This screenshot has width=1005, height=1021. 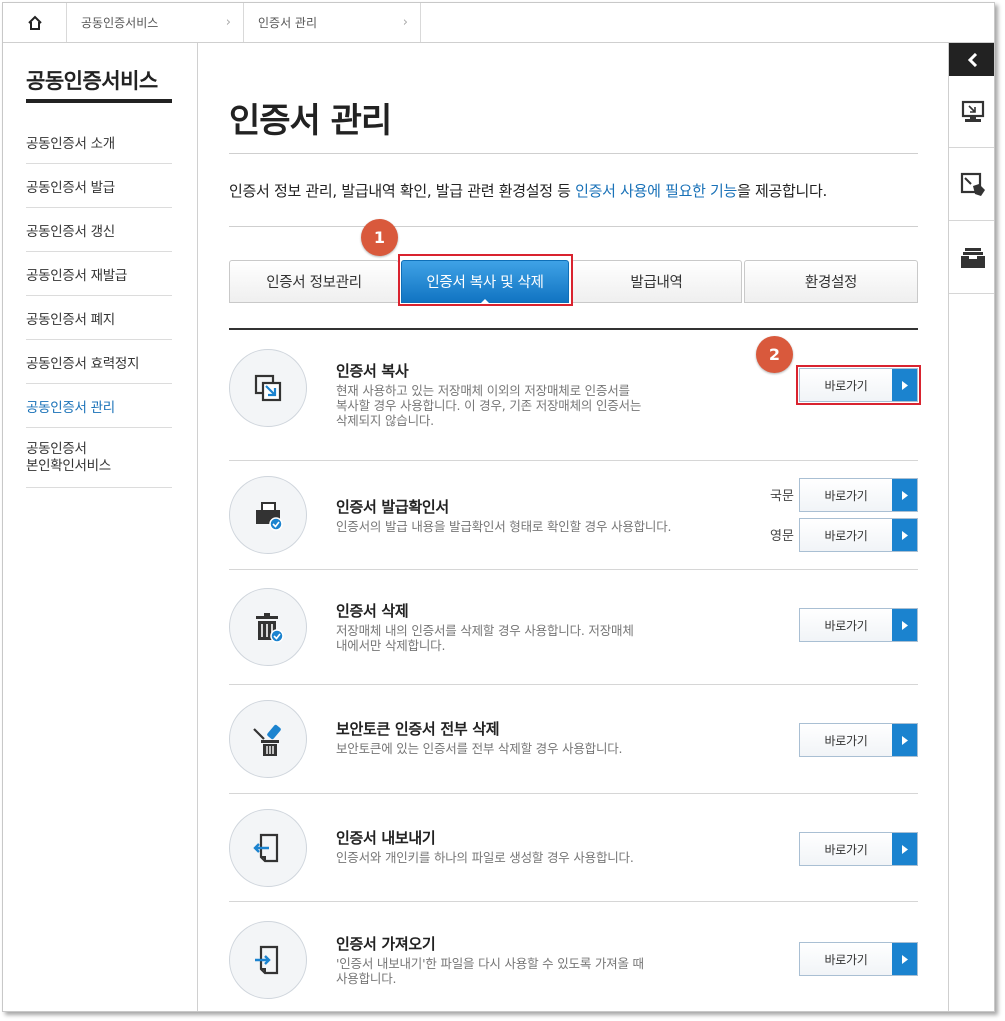 I want to click on sidebar-item-renew: 공동인증서 갱신, so click(x=99, y=230).